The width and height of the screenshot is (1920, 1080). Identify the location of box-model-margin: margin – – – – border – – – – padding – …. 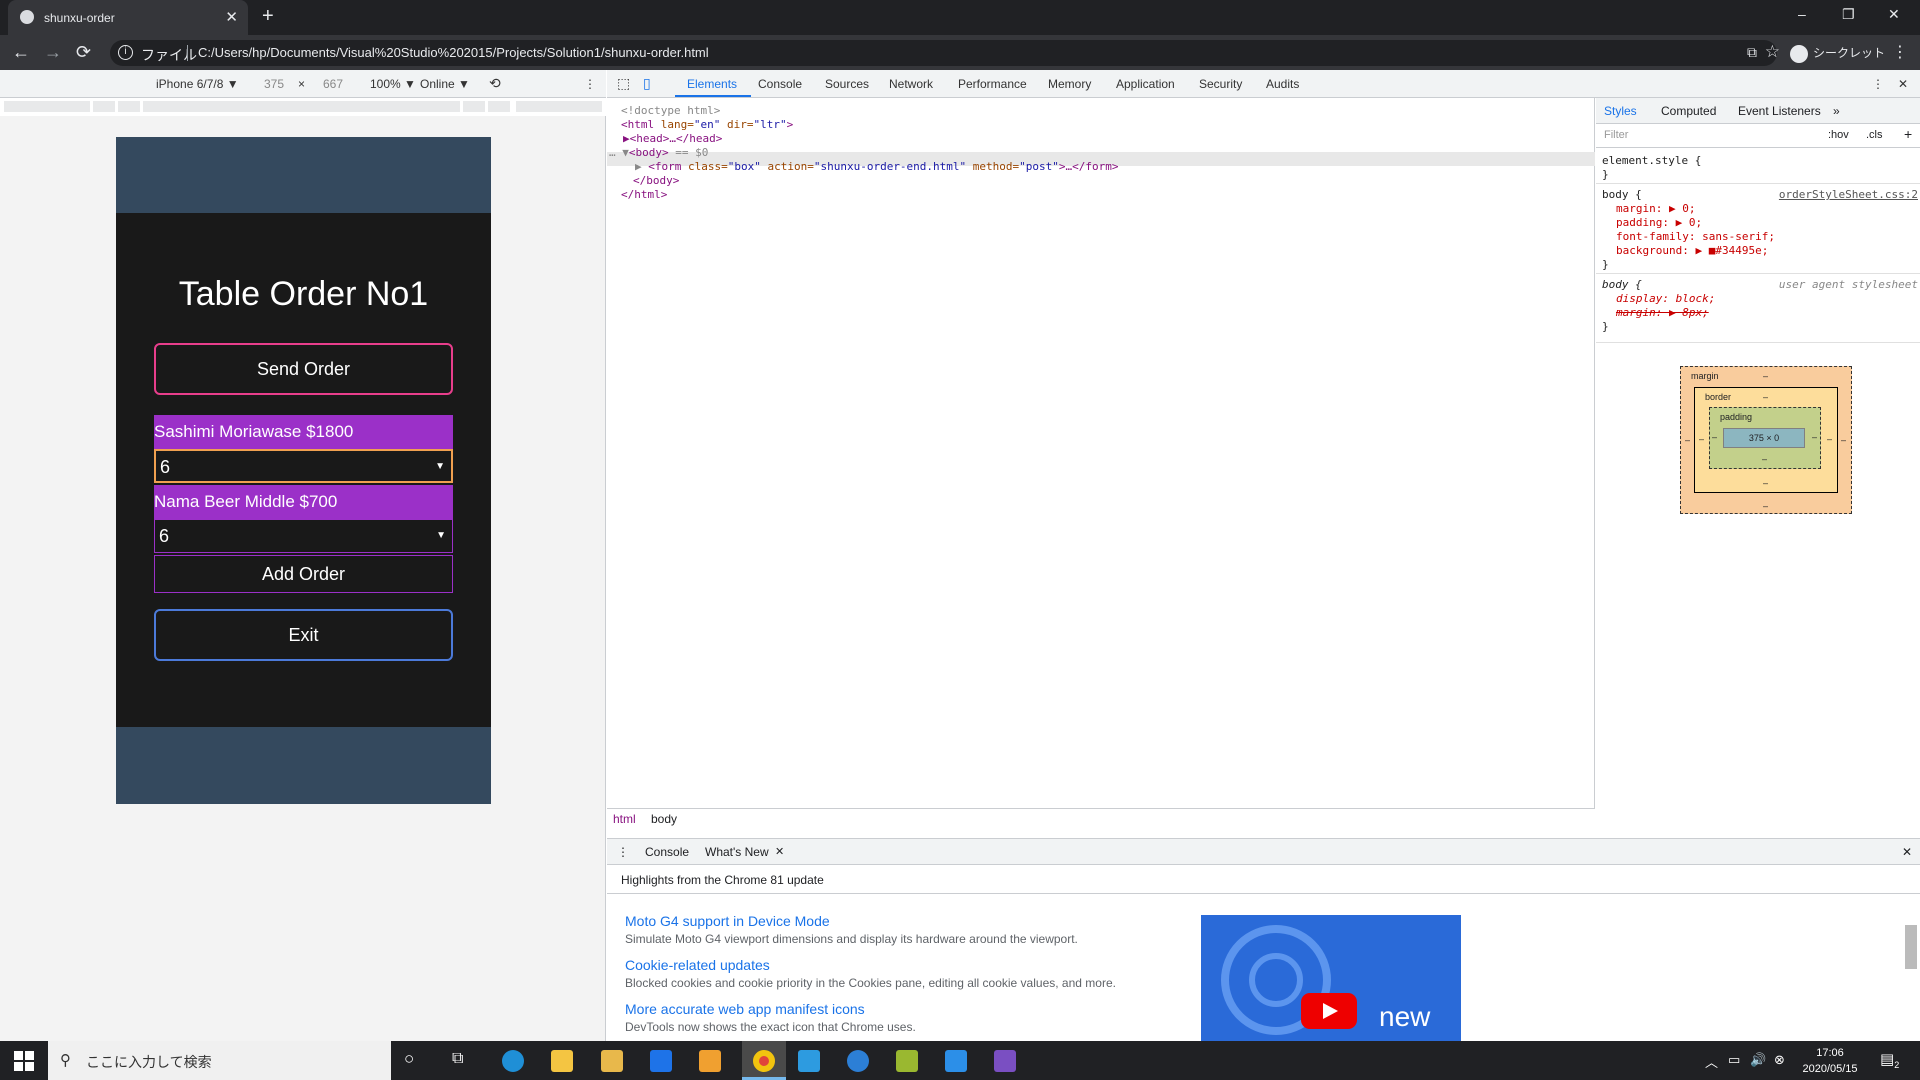
(1766, 440).